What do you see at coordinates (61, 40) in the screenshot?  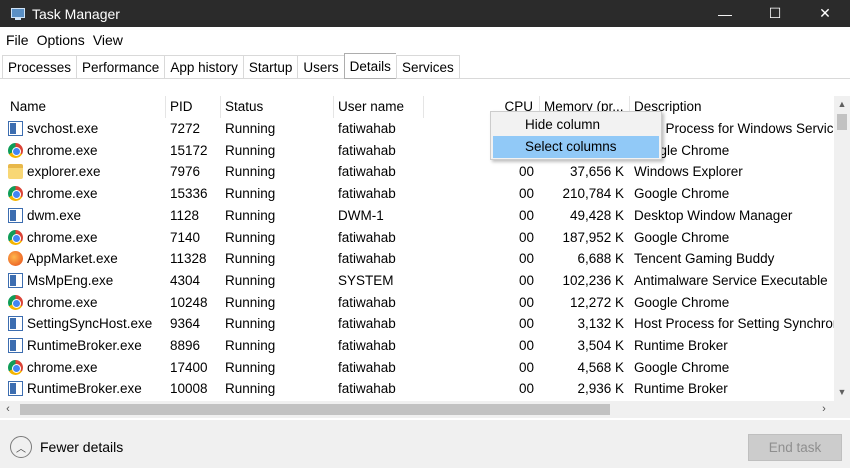 I see `menu-options: Options` at bounding box center [61, 40].